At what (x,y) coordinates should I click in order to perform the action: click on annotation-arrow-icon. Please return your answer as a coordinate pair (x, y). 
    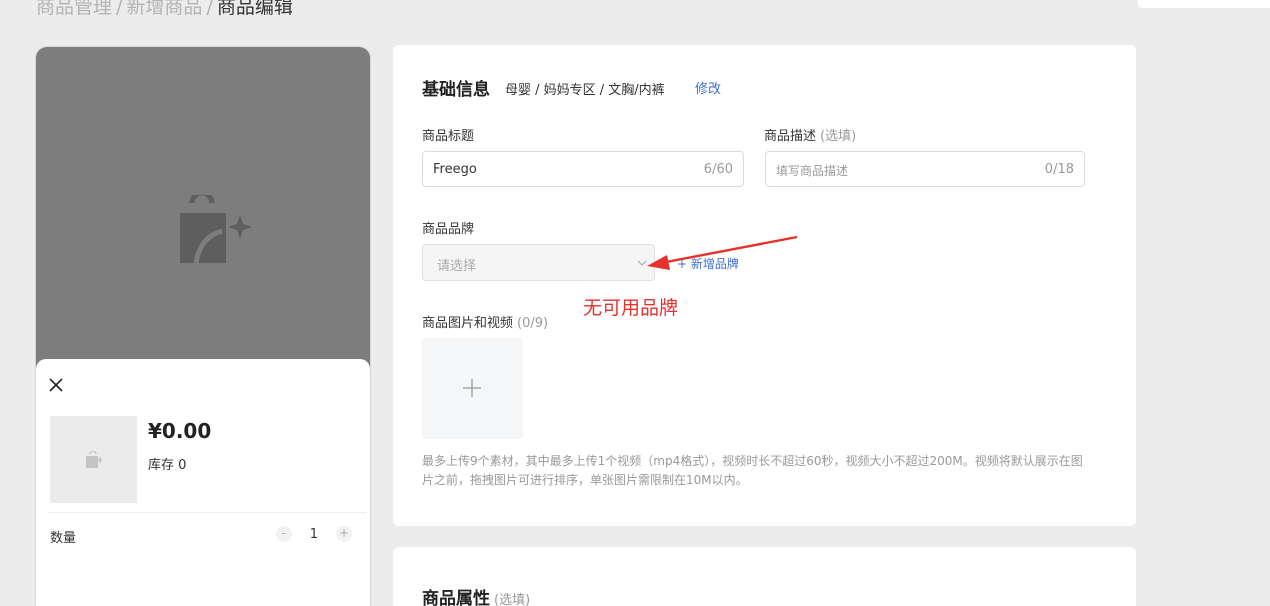
    Looking at the image, I should click on (722, 252).